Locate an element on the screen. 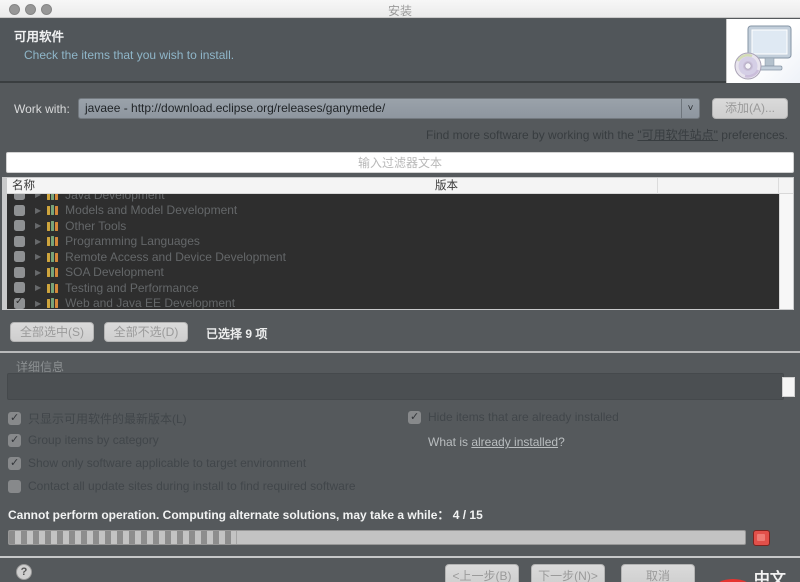 The height and width of the screenshot is (582, 800). window-title: 安装 is located at coordinates (399, 11).